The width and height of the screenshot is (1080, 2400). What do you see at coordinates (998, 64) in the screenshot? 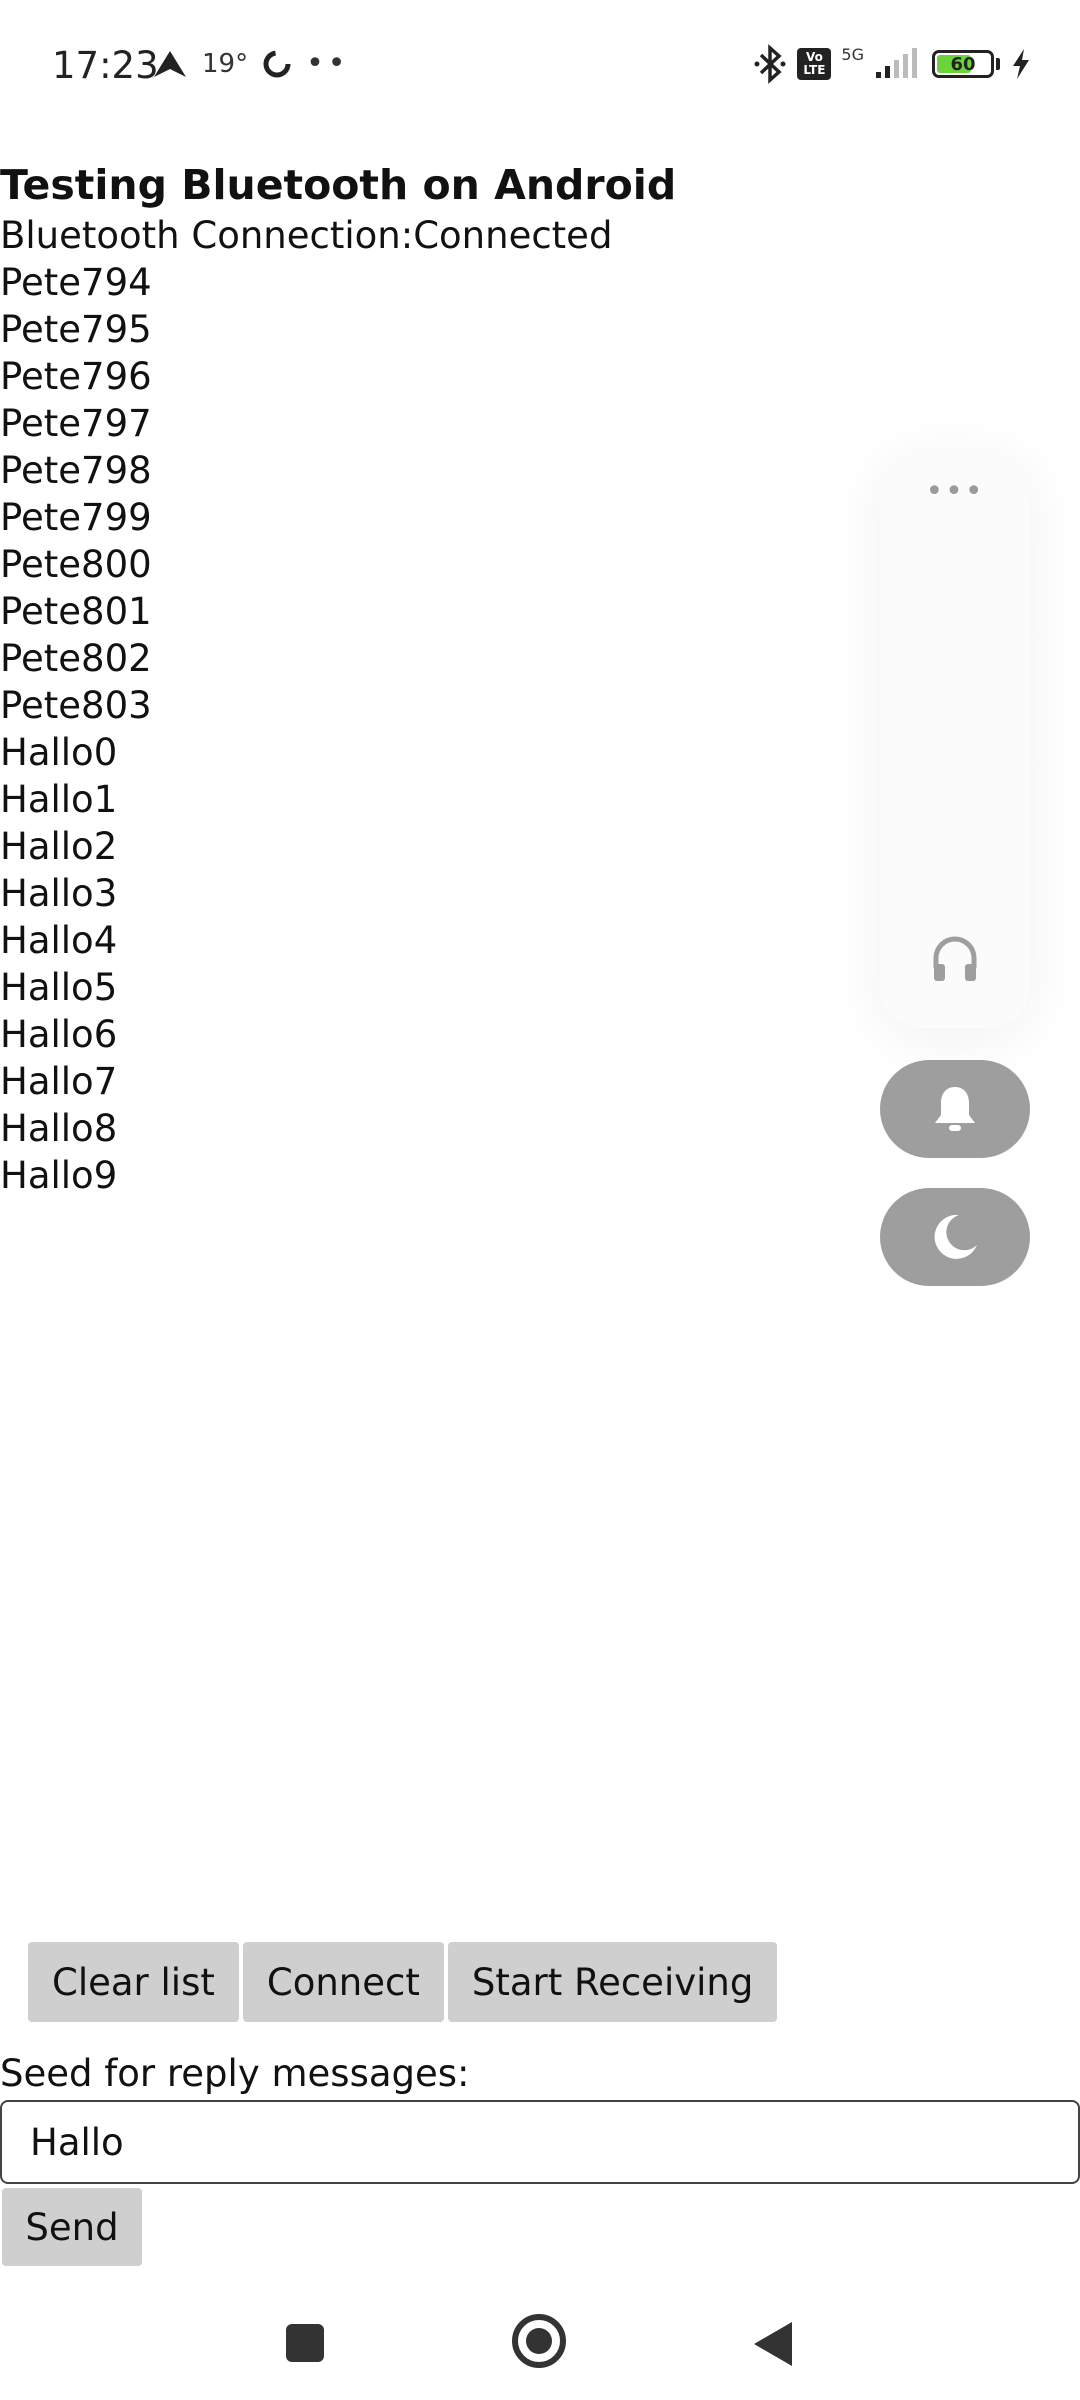
I see `battery-cap` at bounding box center [998, 64].